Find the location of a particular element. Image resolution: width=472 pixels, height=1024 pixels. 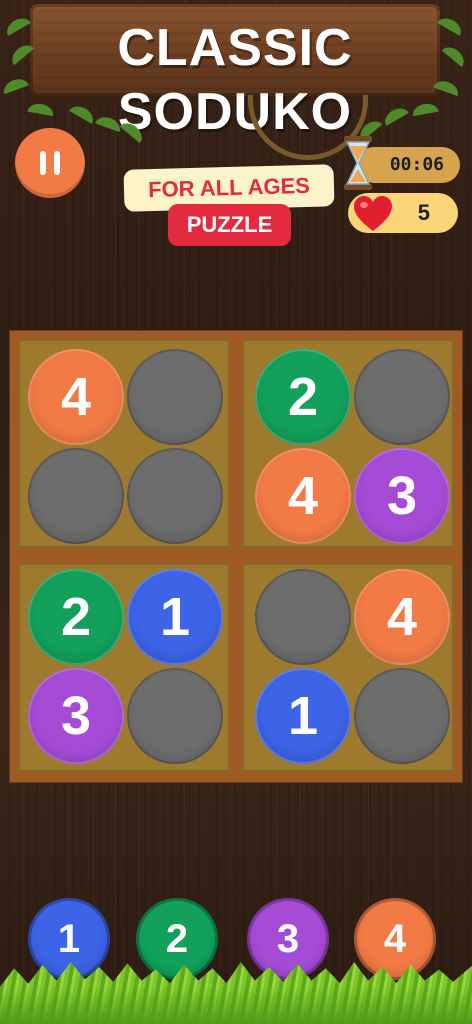

heart-icon is located at coordinates (373, 213).